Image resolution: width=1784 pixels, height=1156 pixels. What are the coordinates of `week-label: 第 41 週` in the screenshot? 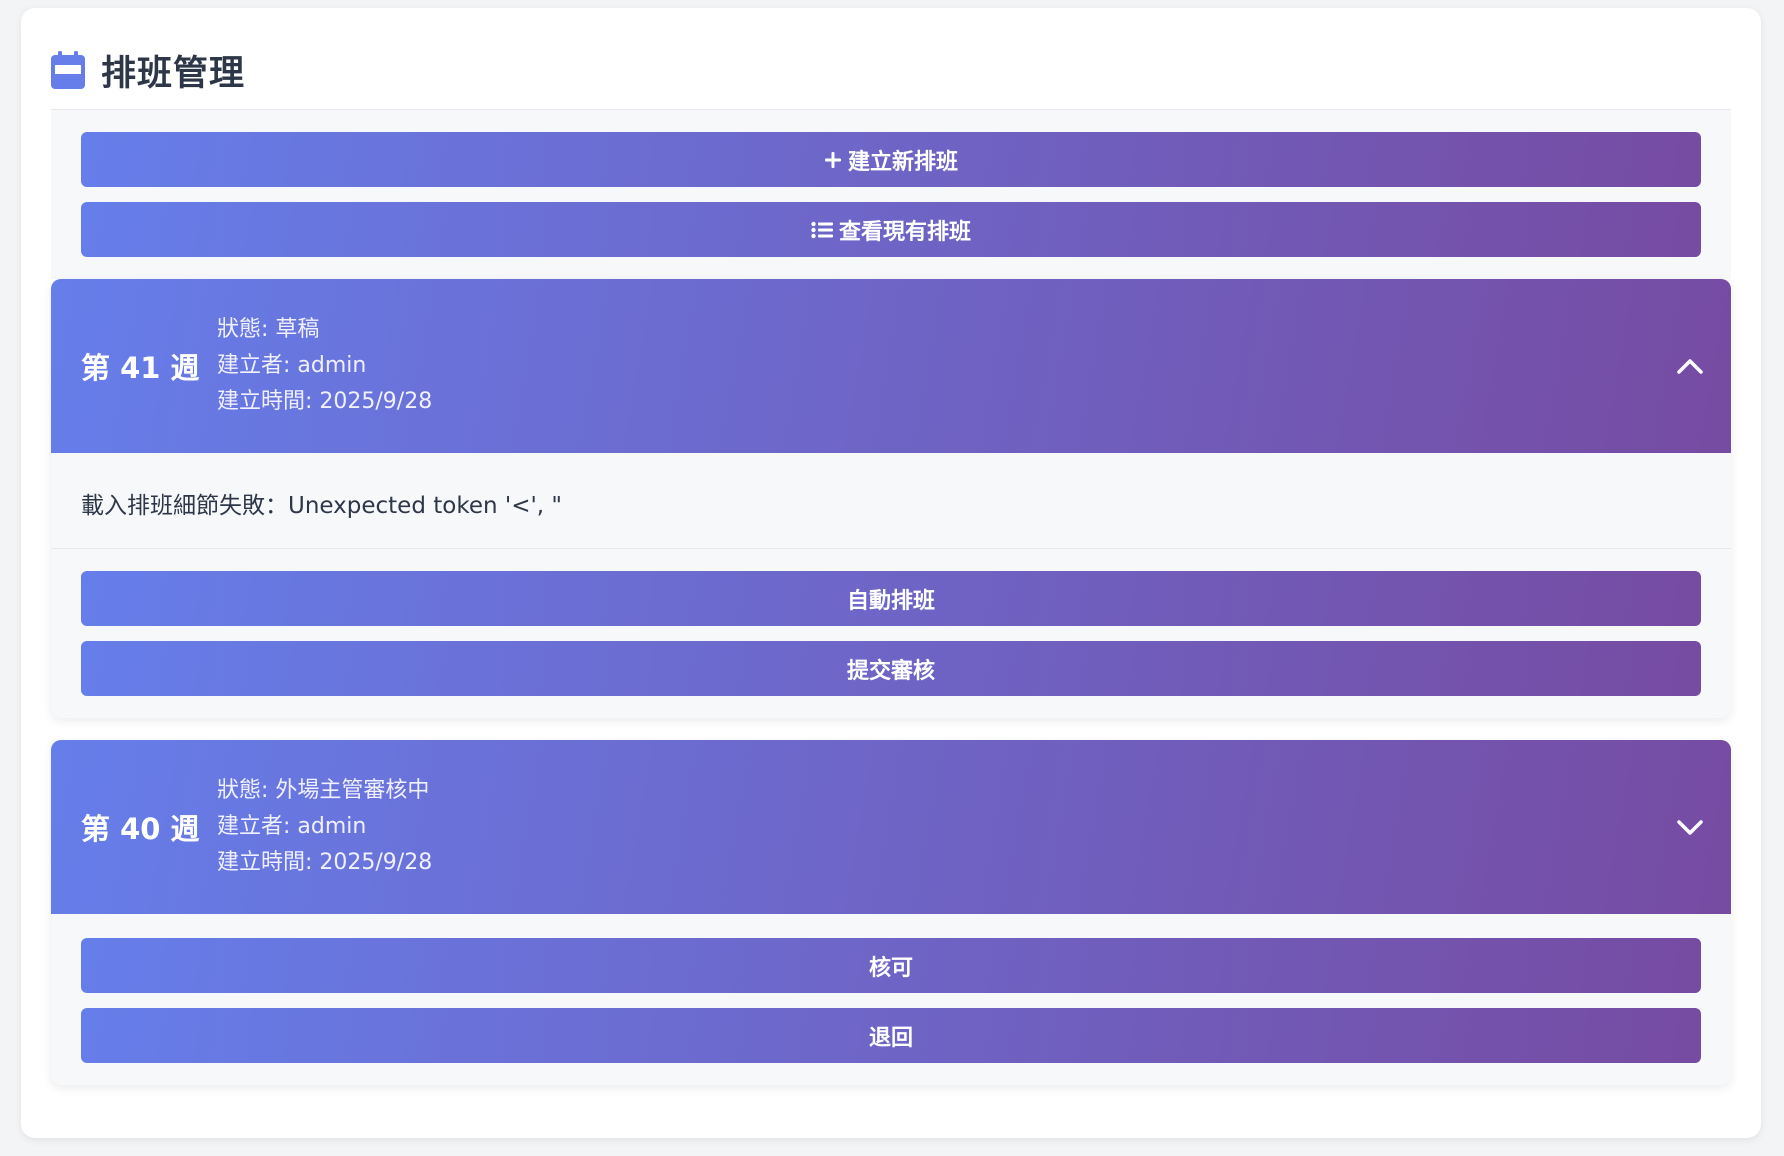 It's located at (140, 368).